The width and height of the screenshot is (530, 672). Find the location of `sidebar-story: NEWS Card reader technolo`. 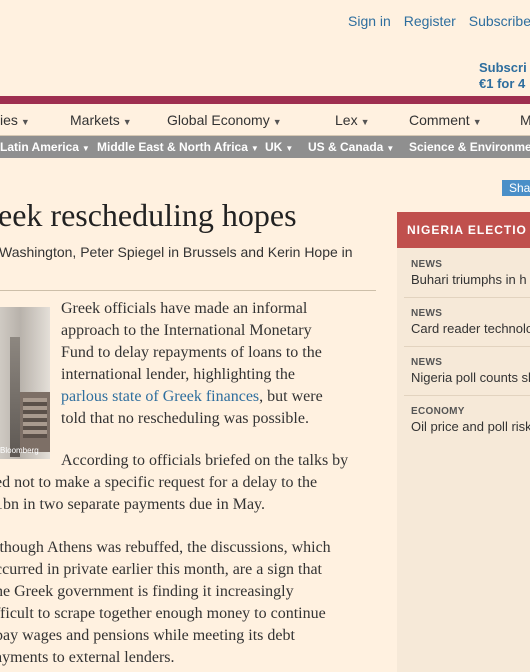

sidebar-story: NEWS Card reader technolo is located at coordinates (470, 322).